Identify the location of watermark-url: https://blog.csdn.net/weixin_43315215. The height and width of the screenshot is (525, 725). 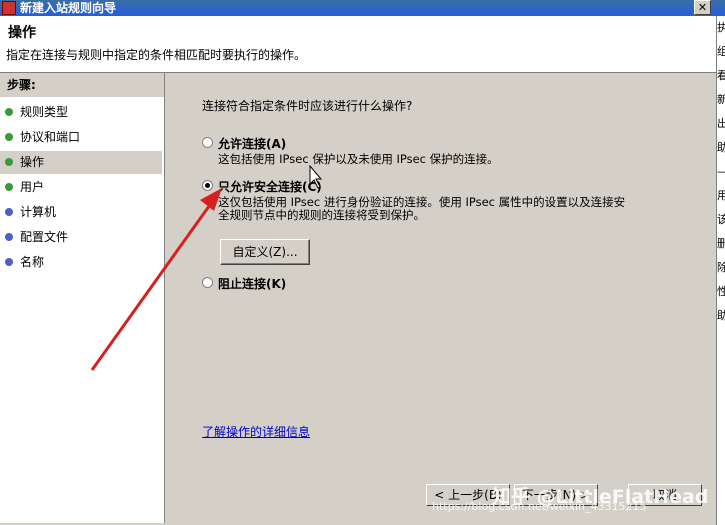
(539, 506).